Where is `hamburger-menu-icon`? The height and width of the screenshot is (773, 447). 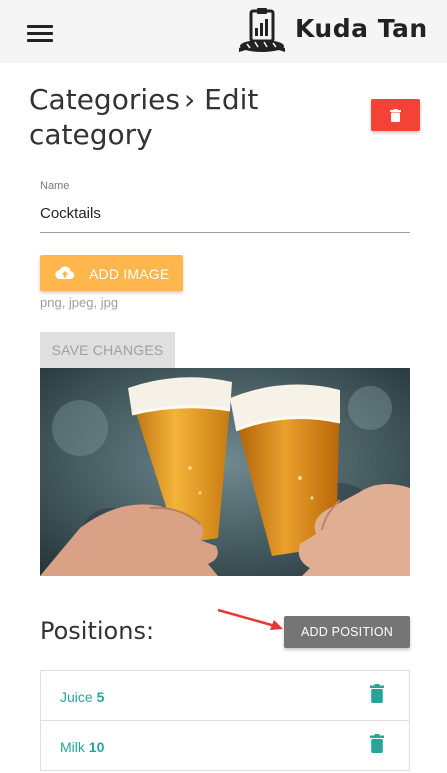 hamburger-menu-icon is located at coordinates (40, 34).